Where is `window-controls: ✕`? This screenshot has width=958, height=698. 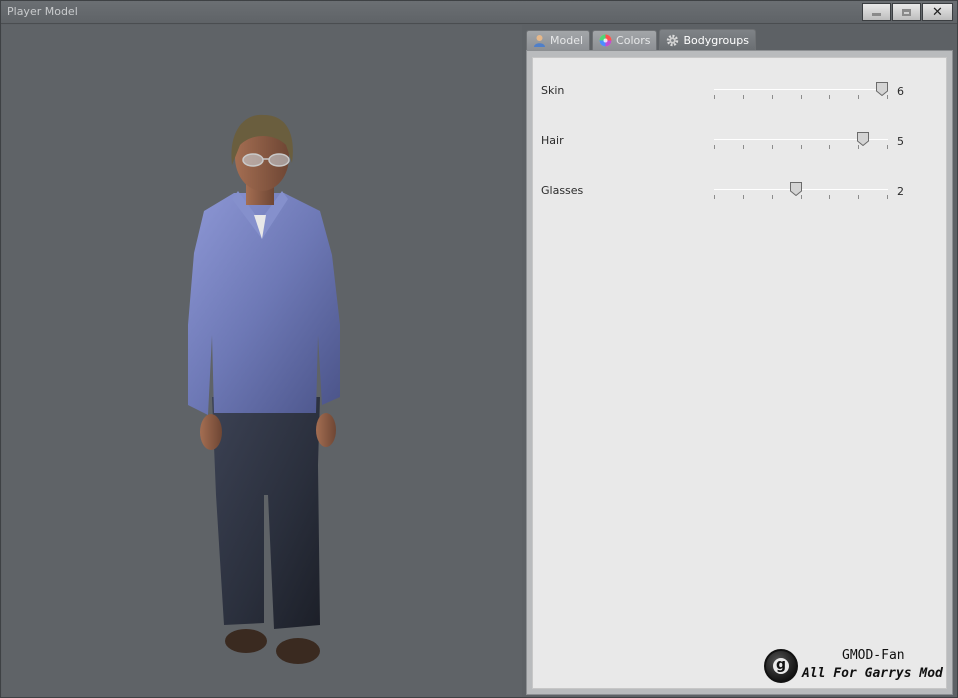 window-controls: ✕ is located at coordinates (907, 12).